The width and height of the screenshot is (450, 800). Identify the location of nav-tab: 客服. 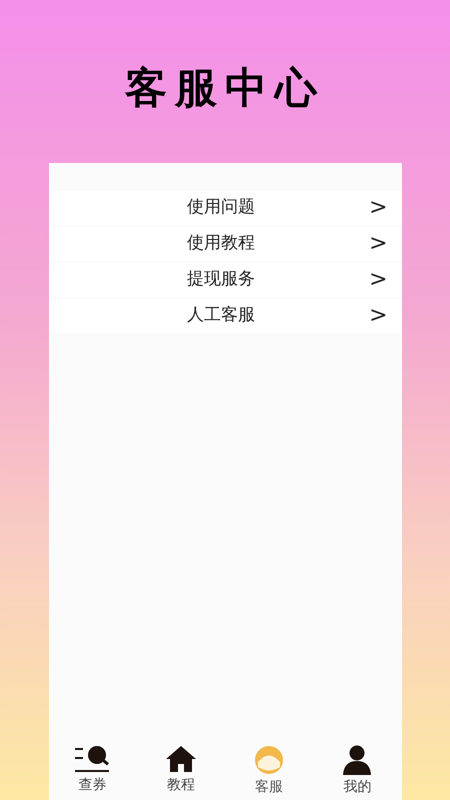
(269, 771).